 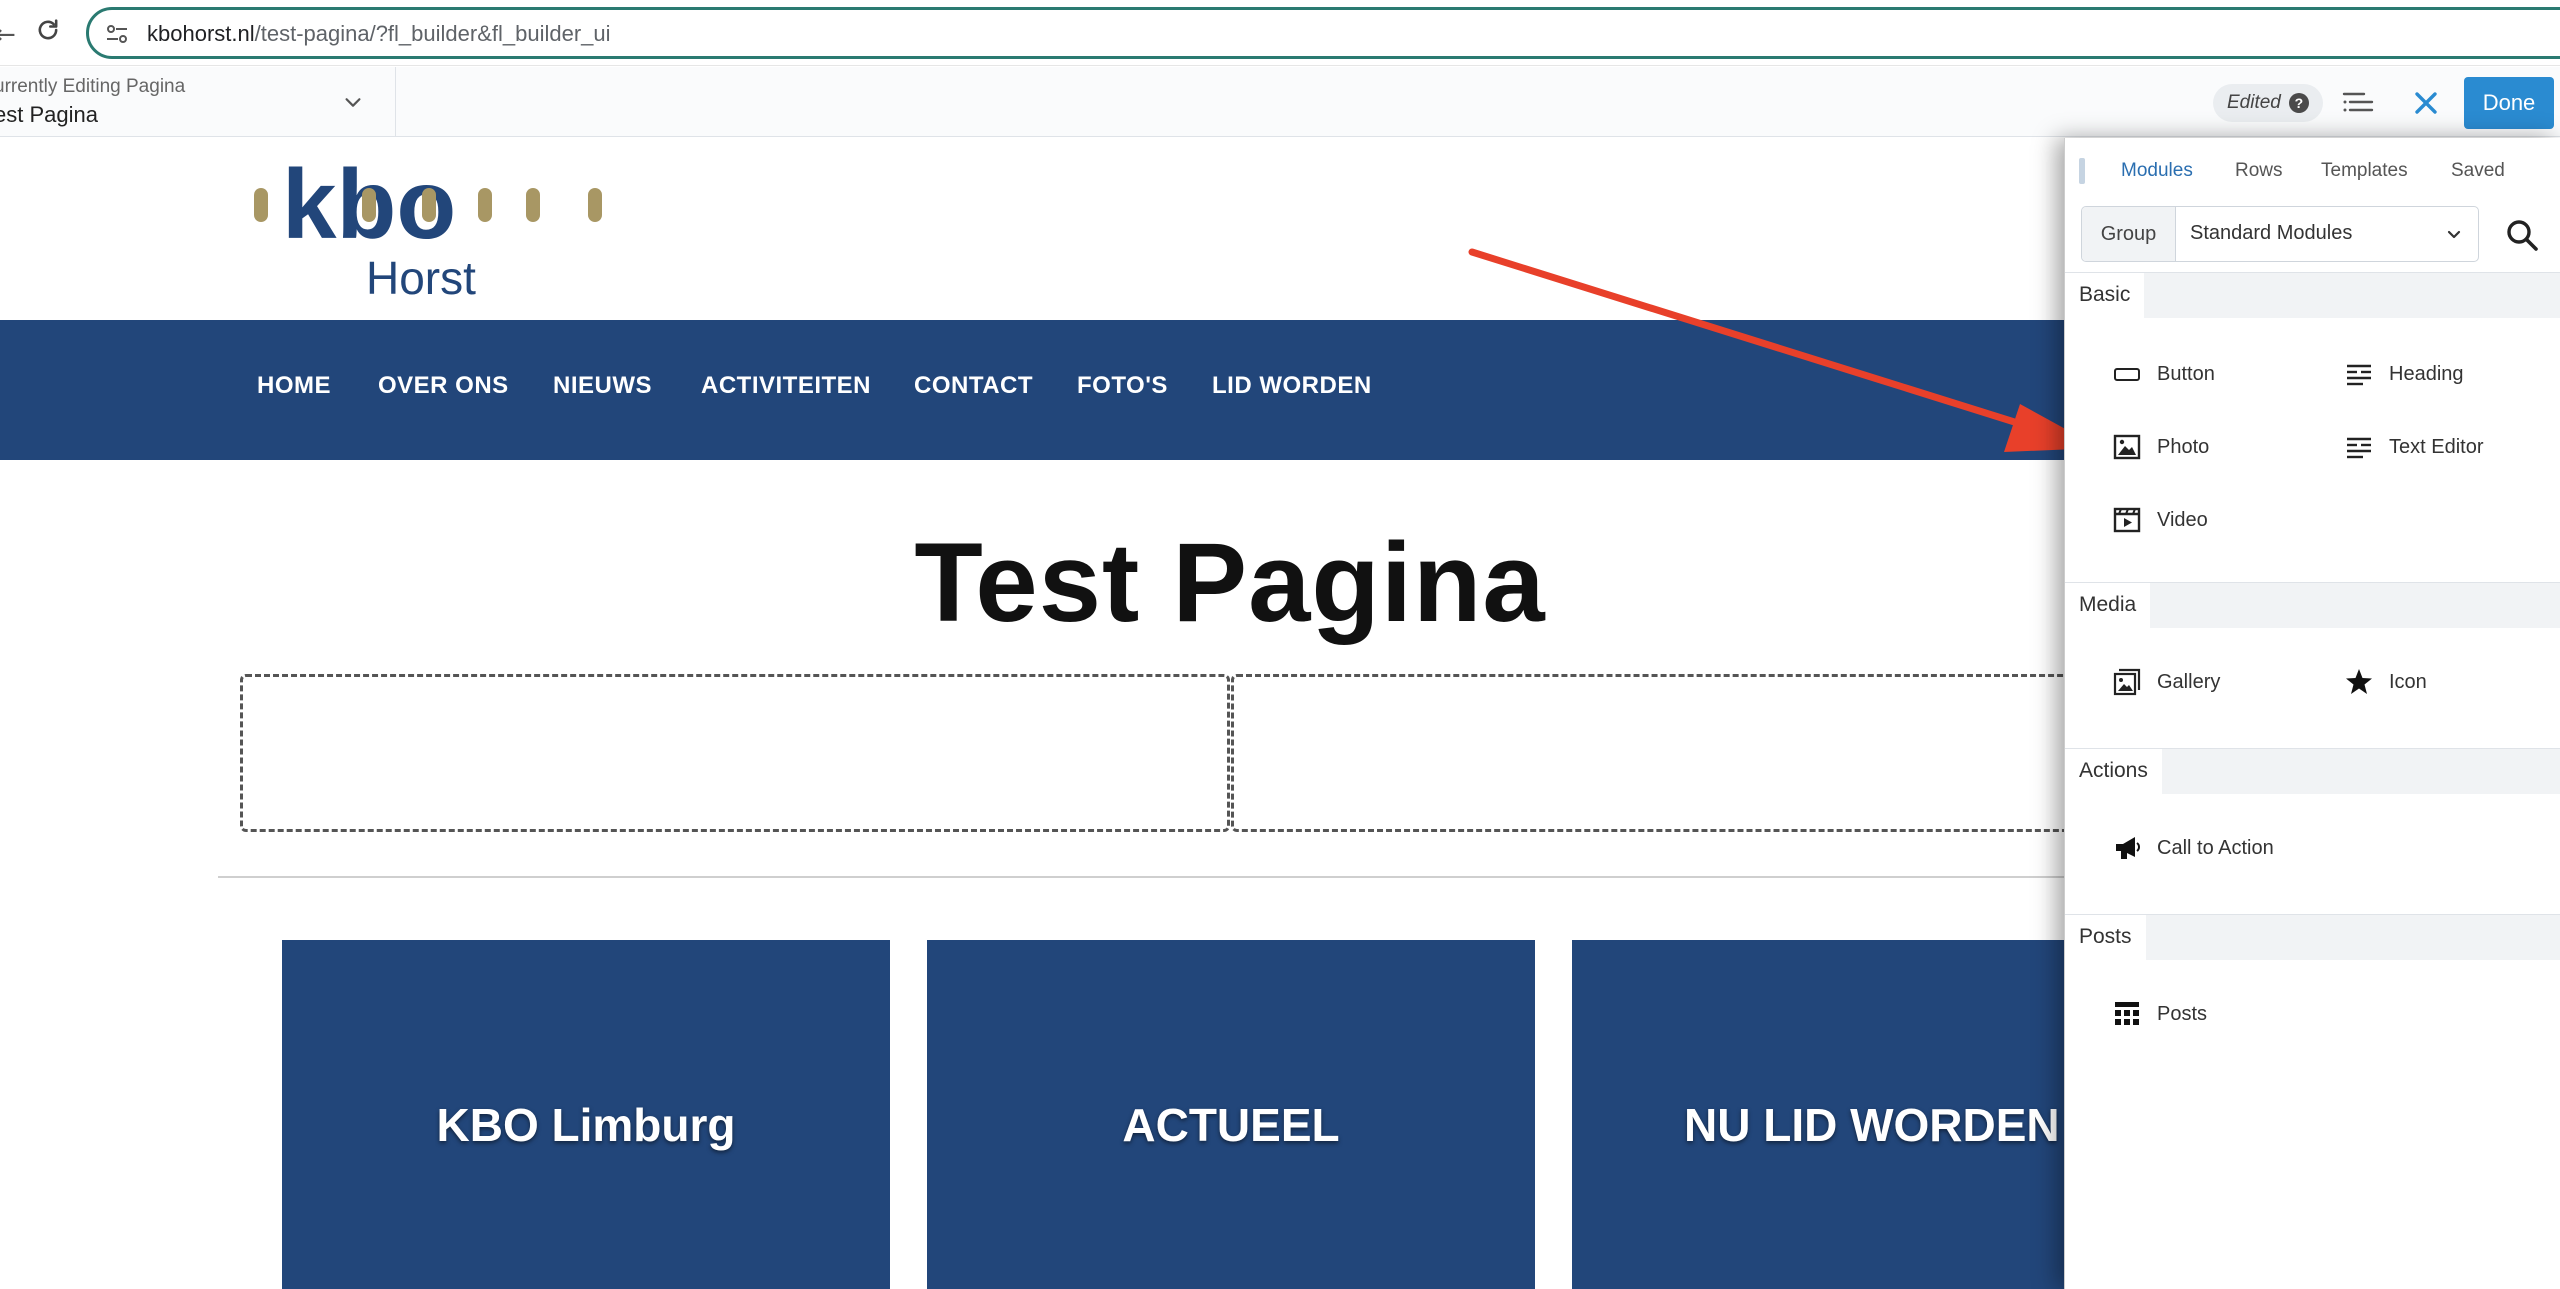 What do you see at coordinates (1122, 386) in the screenshot?
I see `nav-fotos: FOTO'S` at bounding box center [1122, 386].